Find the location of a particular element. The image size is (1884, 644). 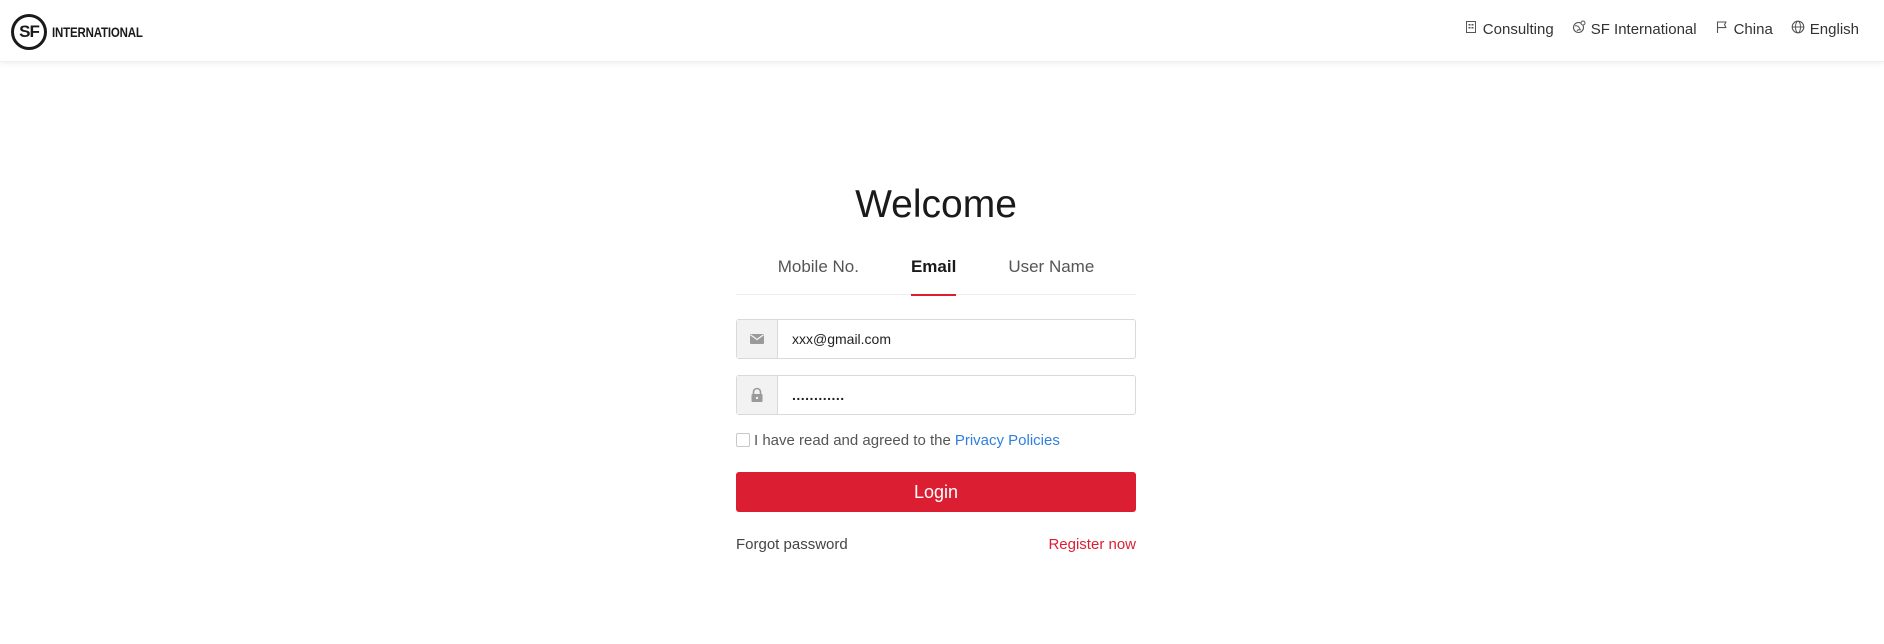

email-field-group is located at coordinates (936, 339).